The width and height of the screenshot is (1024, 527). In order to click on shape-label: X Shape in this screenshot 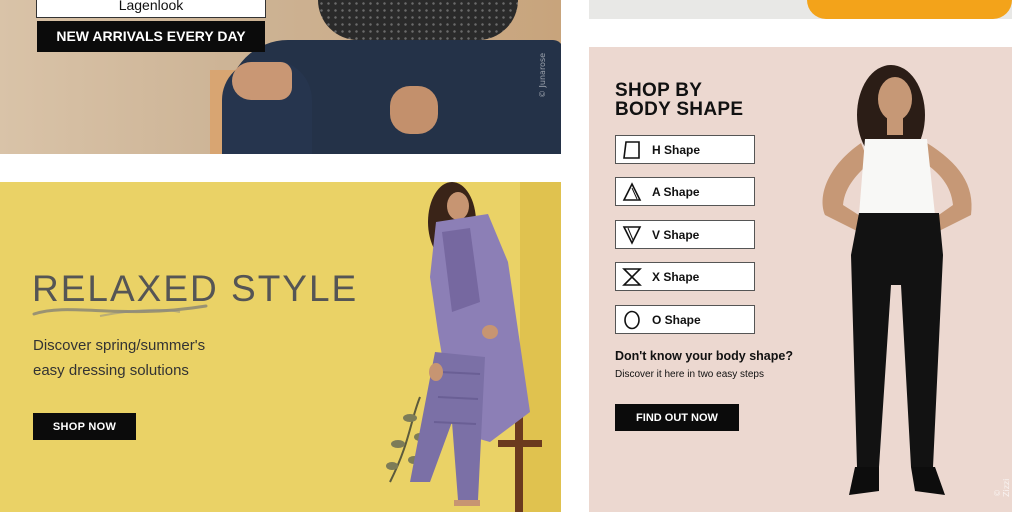, I will do `click(676, 276)`.